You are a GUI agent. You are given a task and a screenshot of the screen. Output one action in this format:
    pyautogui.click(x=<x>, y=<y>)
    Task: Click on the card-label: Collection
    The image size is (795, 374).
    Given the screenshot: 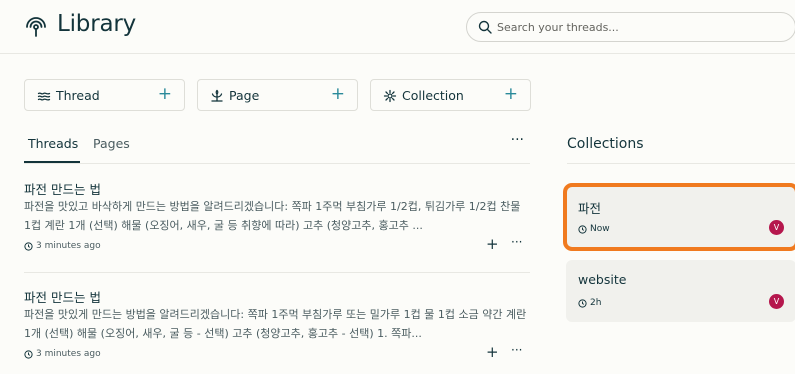 What is the action you would take?
    pyautogui.click(x=433, y=95)
    